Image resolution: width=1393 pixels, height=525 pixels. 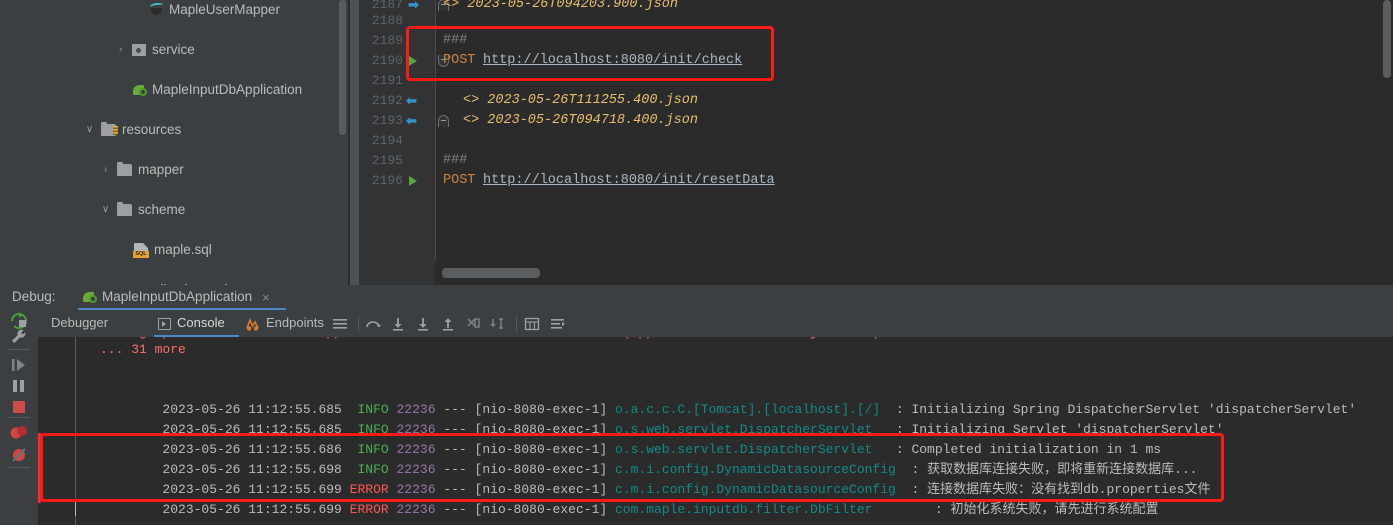 I want to click on log-timestamp: 2023-05-26 11:12:55.699, so click(x=252, y=509).